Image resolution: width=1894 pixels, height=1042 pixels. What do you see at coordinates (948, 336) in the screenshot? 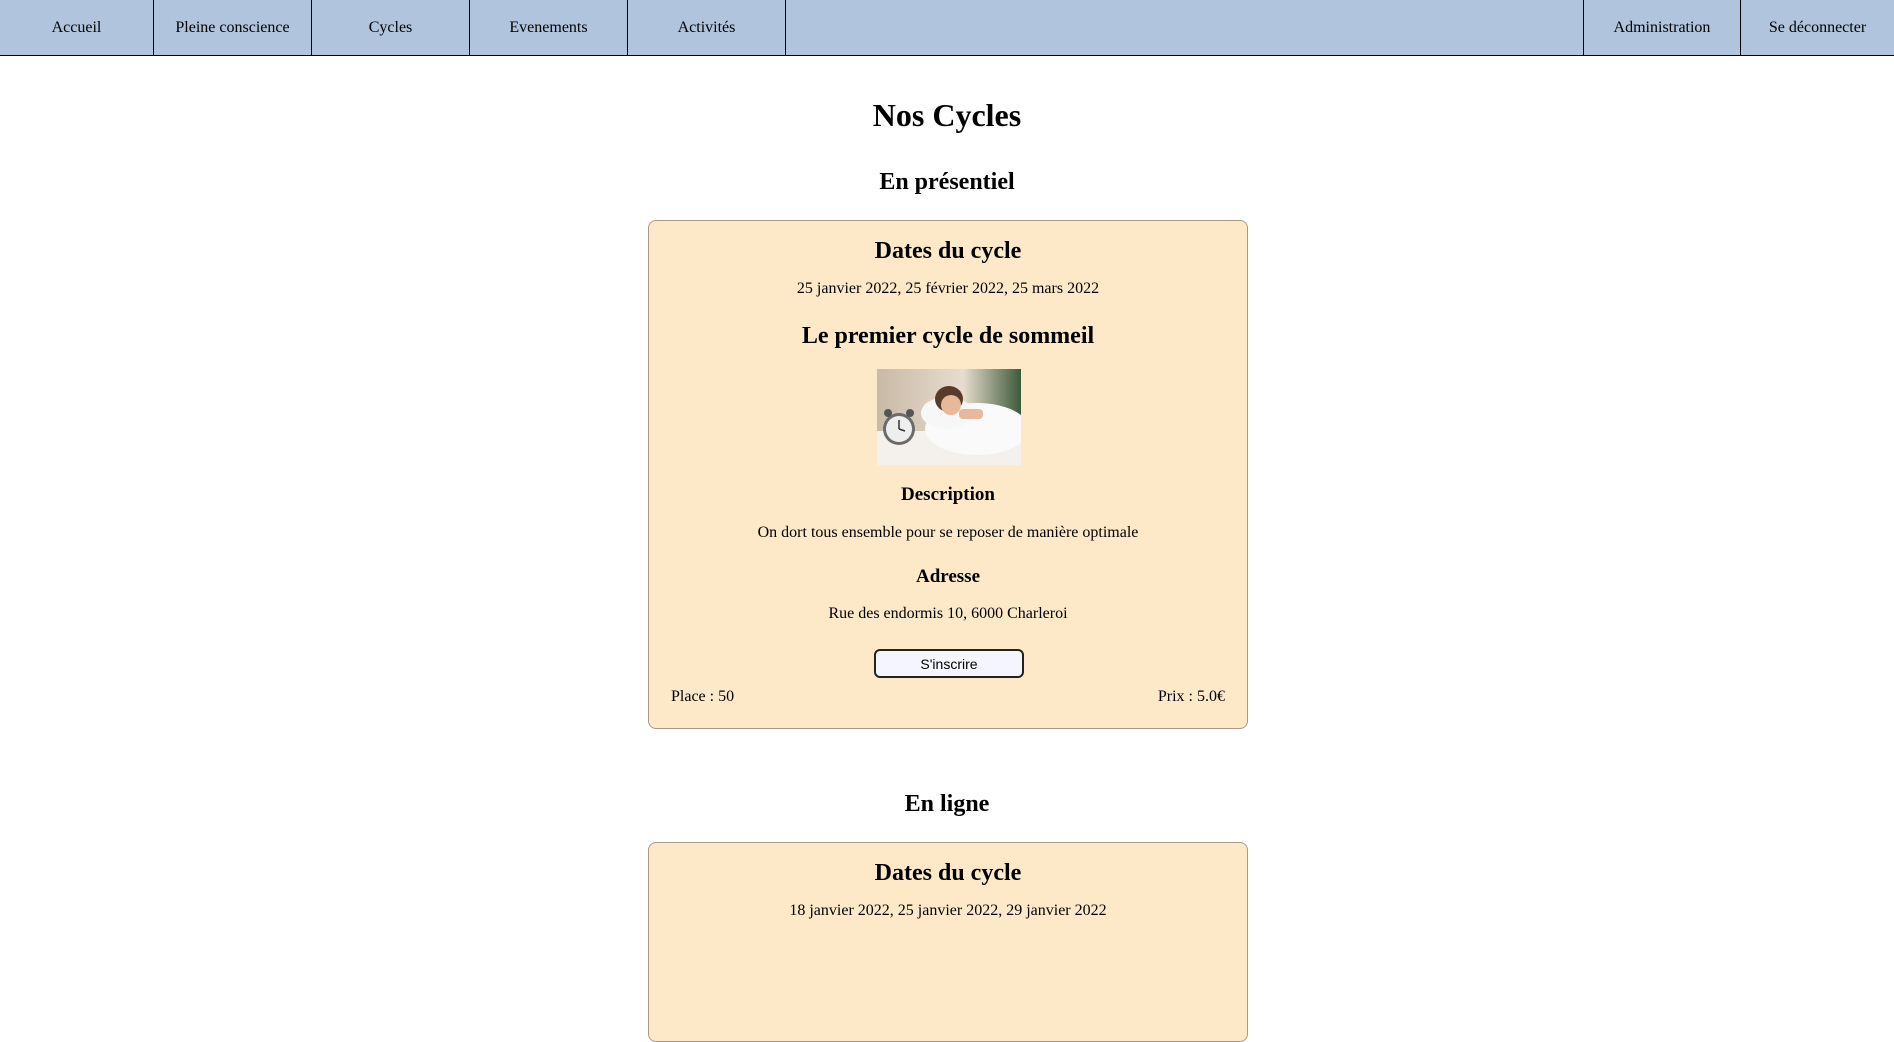
I see `cycle-name: Le premier cycle de sommeil` at bounding box center [948, 336].